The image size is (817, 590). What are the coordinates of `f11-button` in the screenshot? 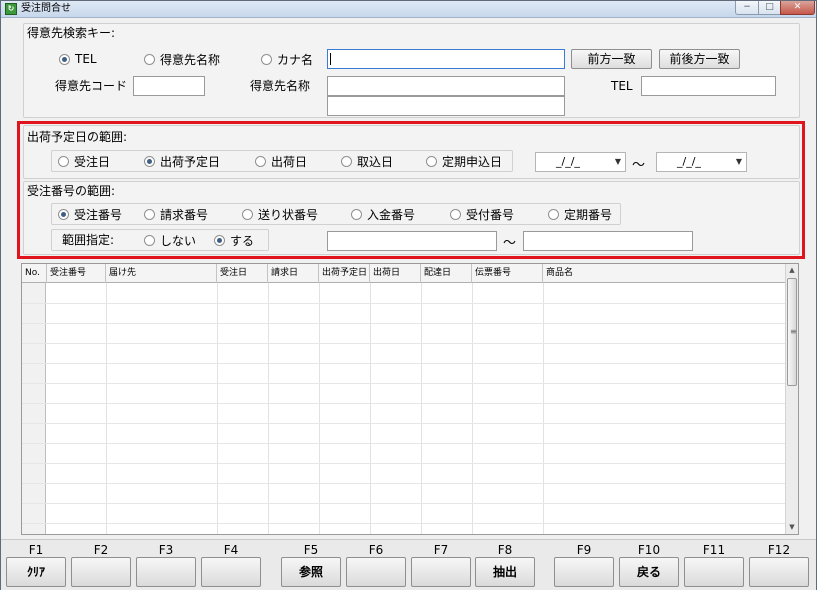 It's located at (714, 572).